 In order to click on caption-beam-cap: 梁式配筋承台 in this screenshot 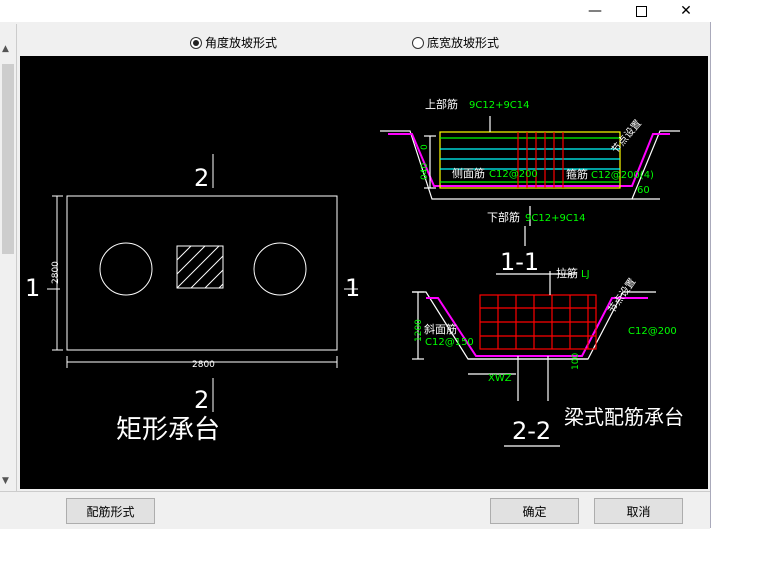, I will do `click(624, 417)`.